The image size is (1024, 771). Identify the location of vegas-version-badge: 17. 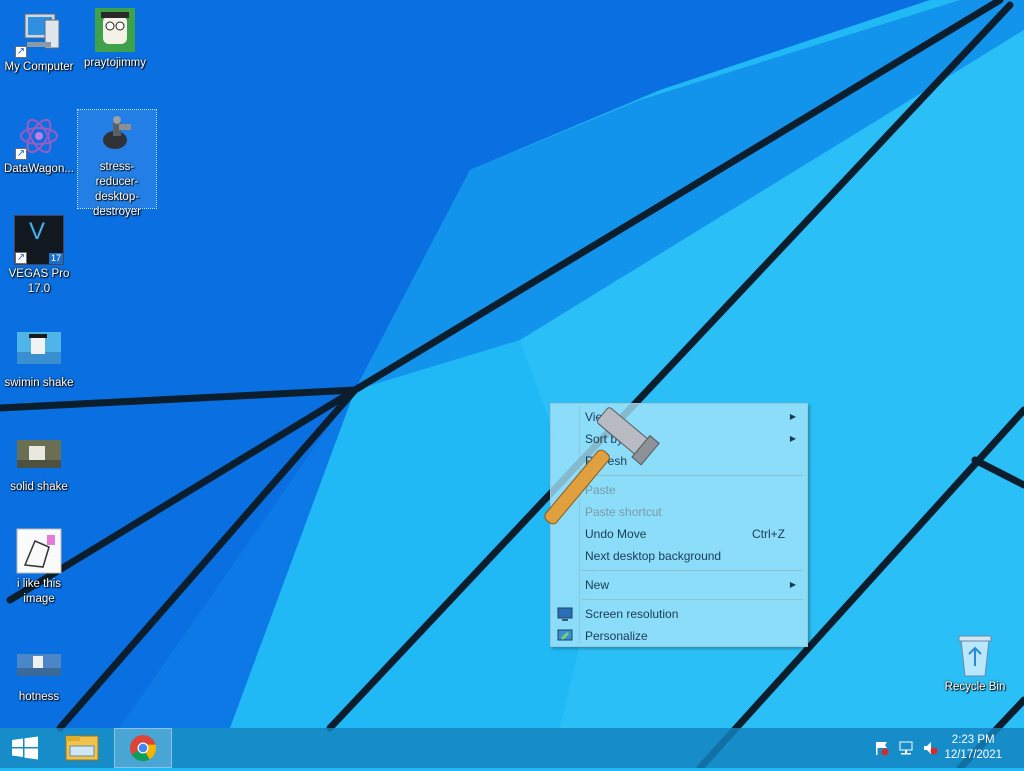
(55, 258).